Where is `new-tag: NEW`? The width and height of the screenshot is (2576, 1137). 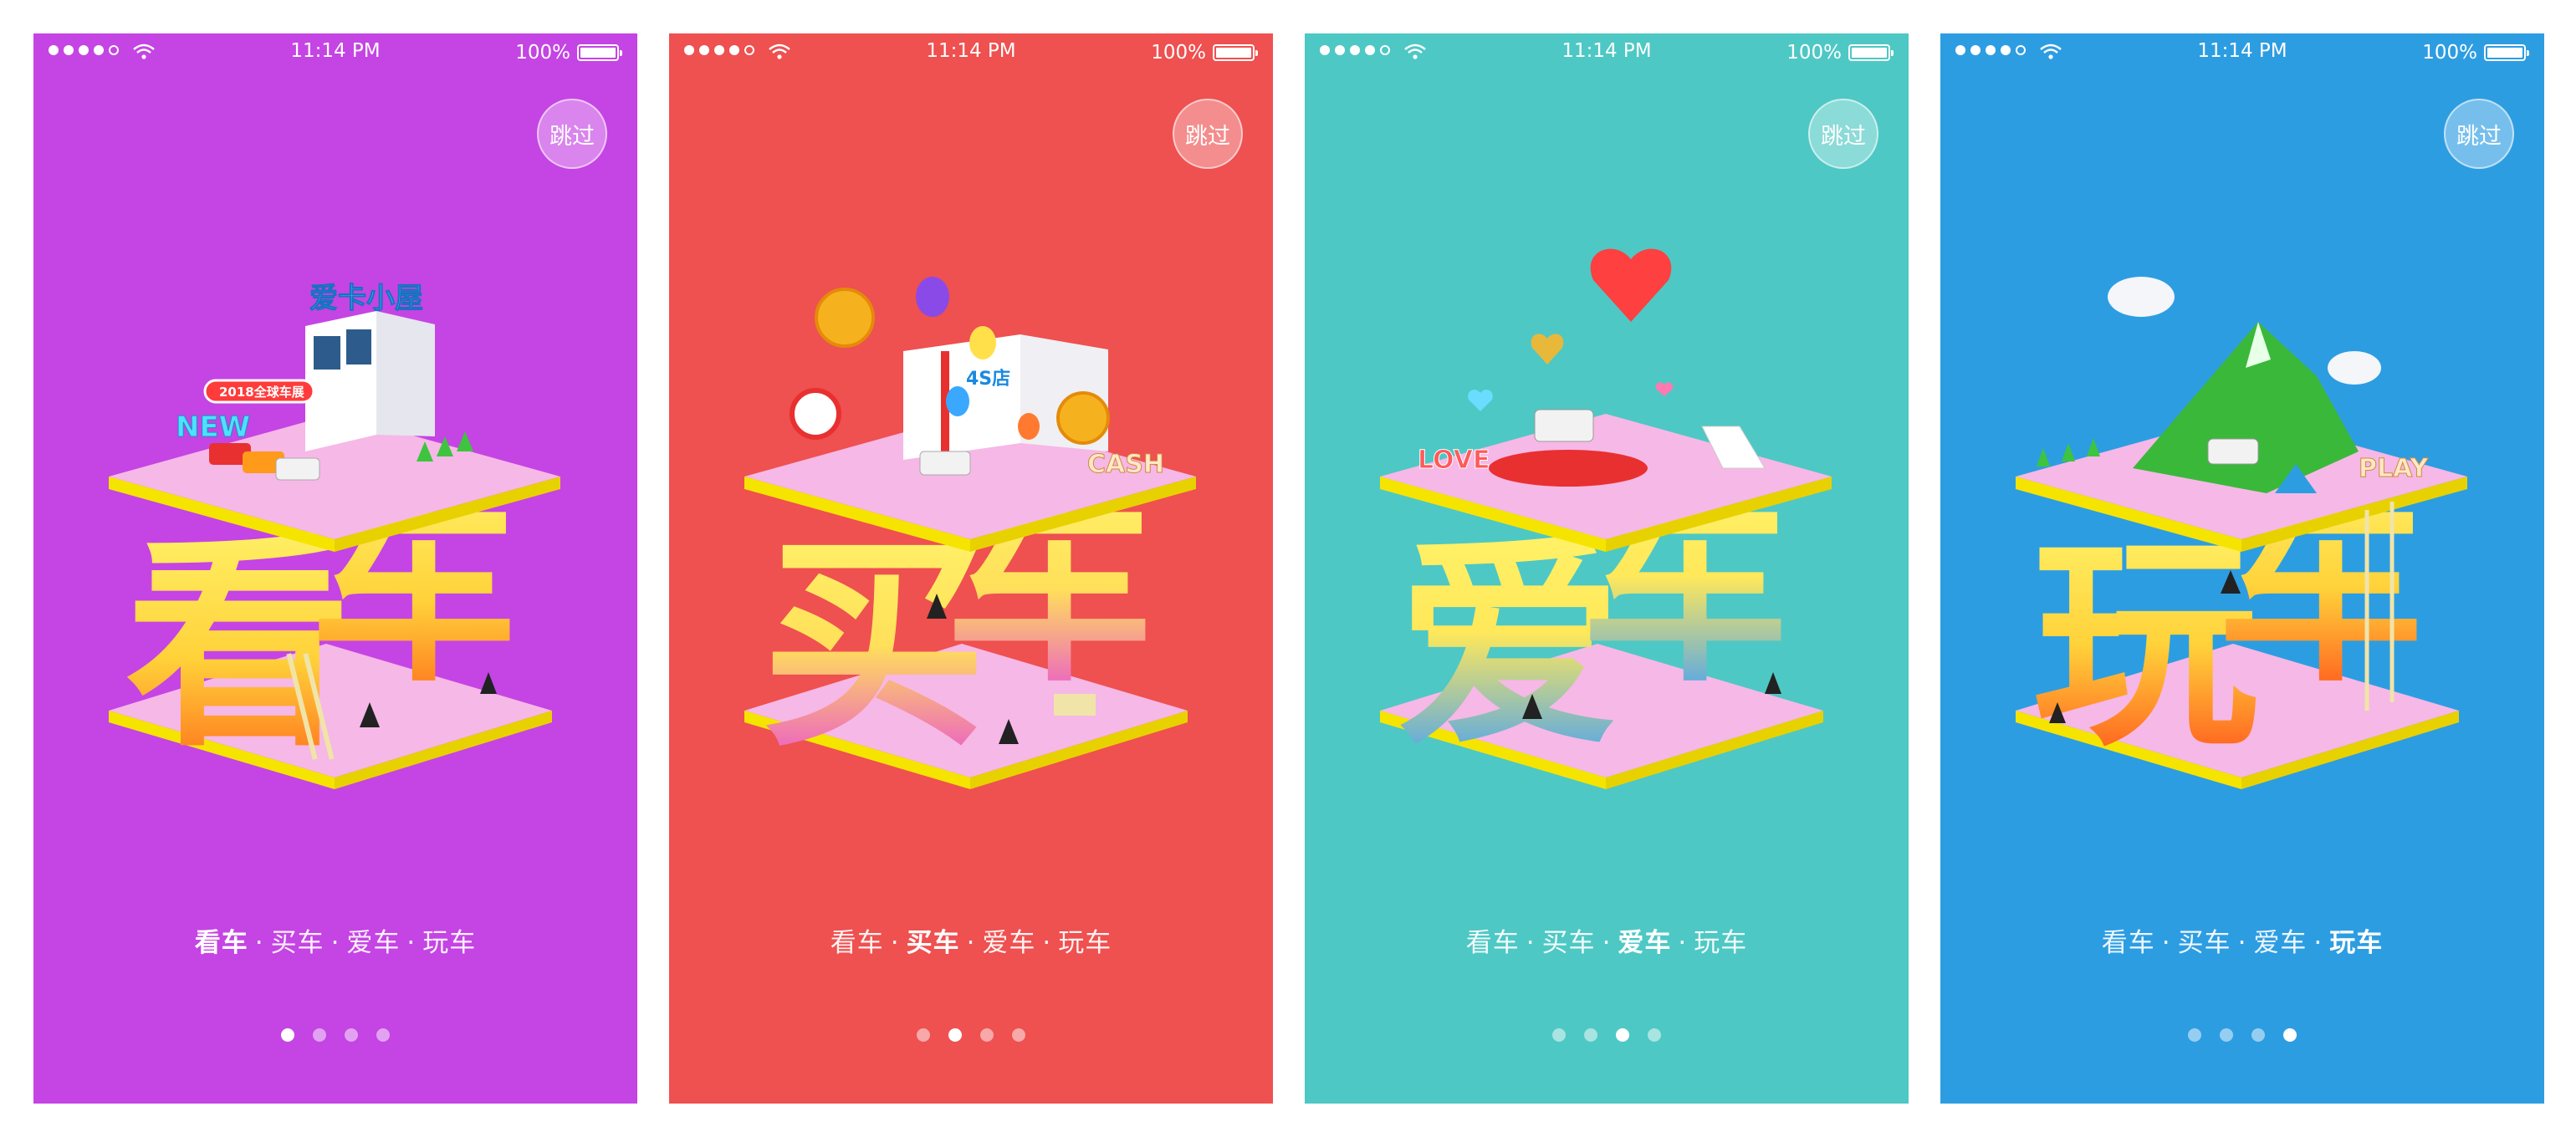 new-tag: NEW is located at coordinates (213, 427).